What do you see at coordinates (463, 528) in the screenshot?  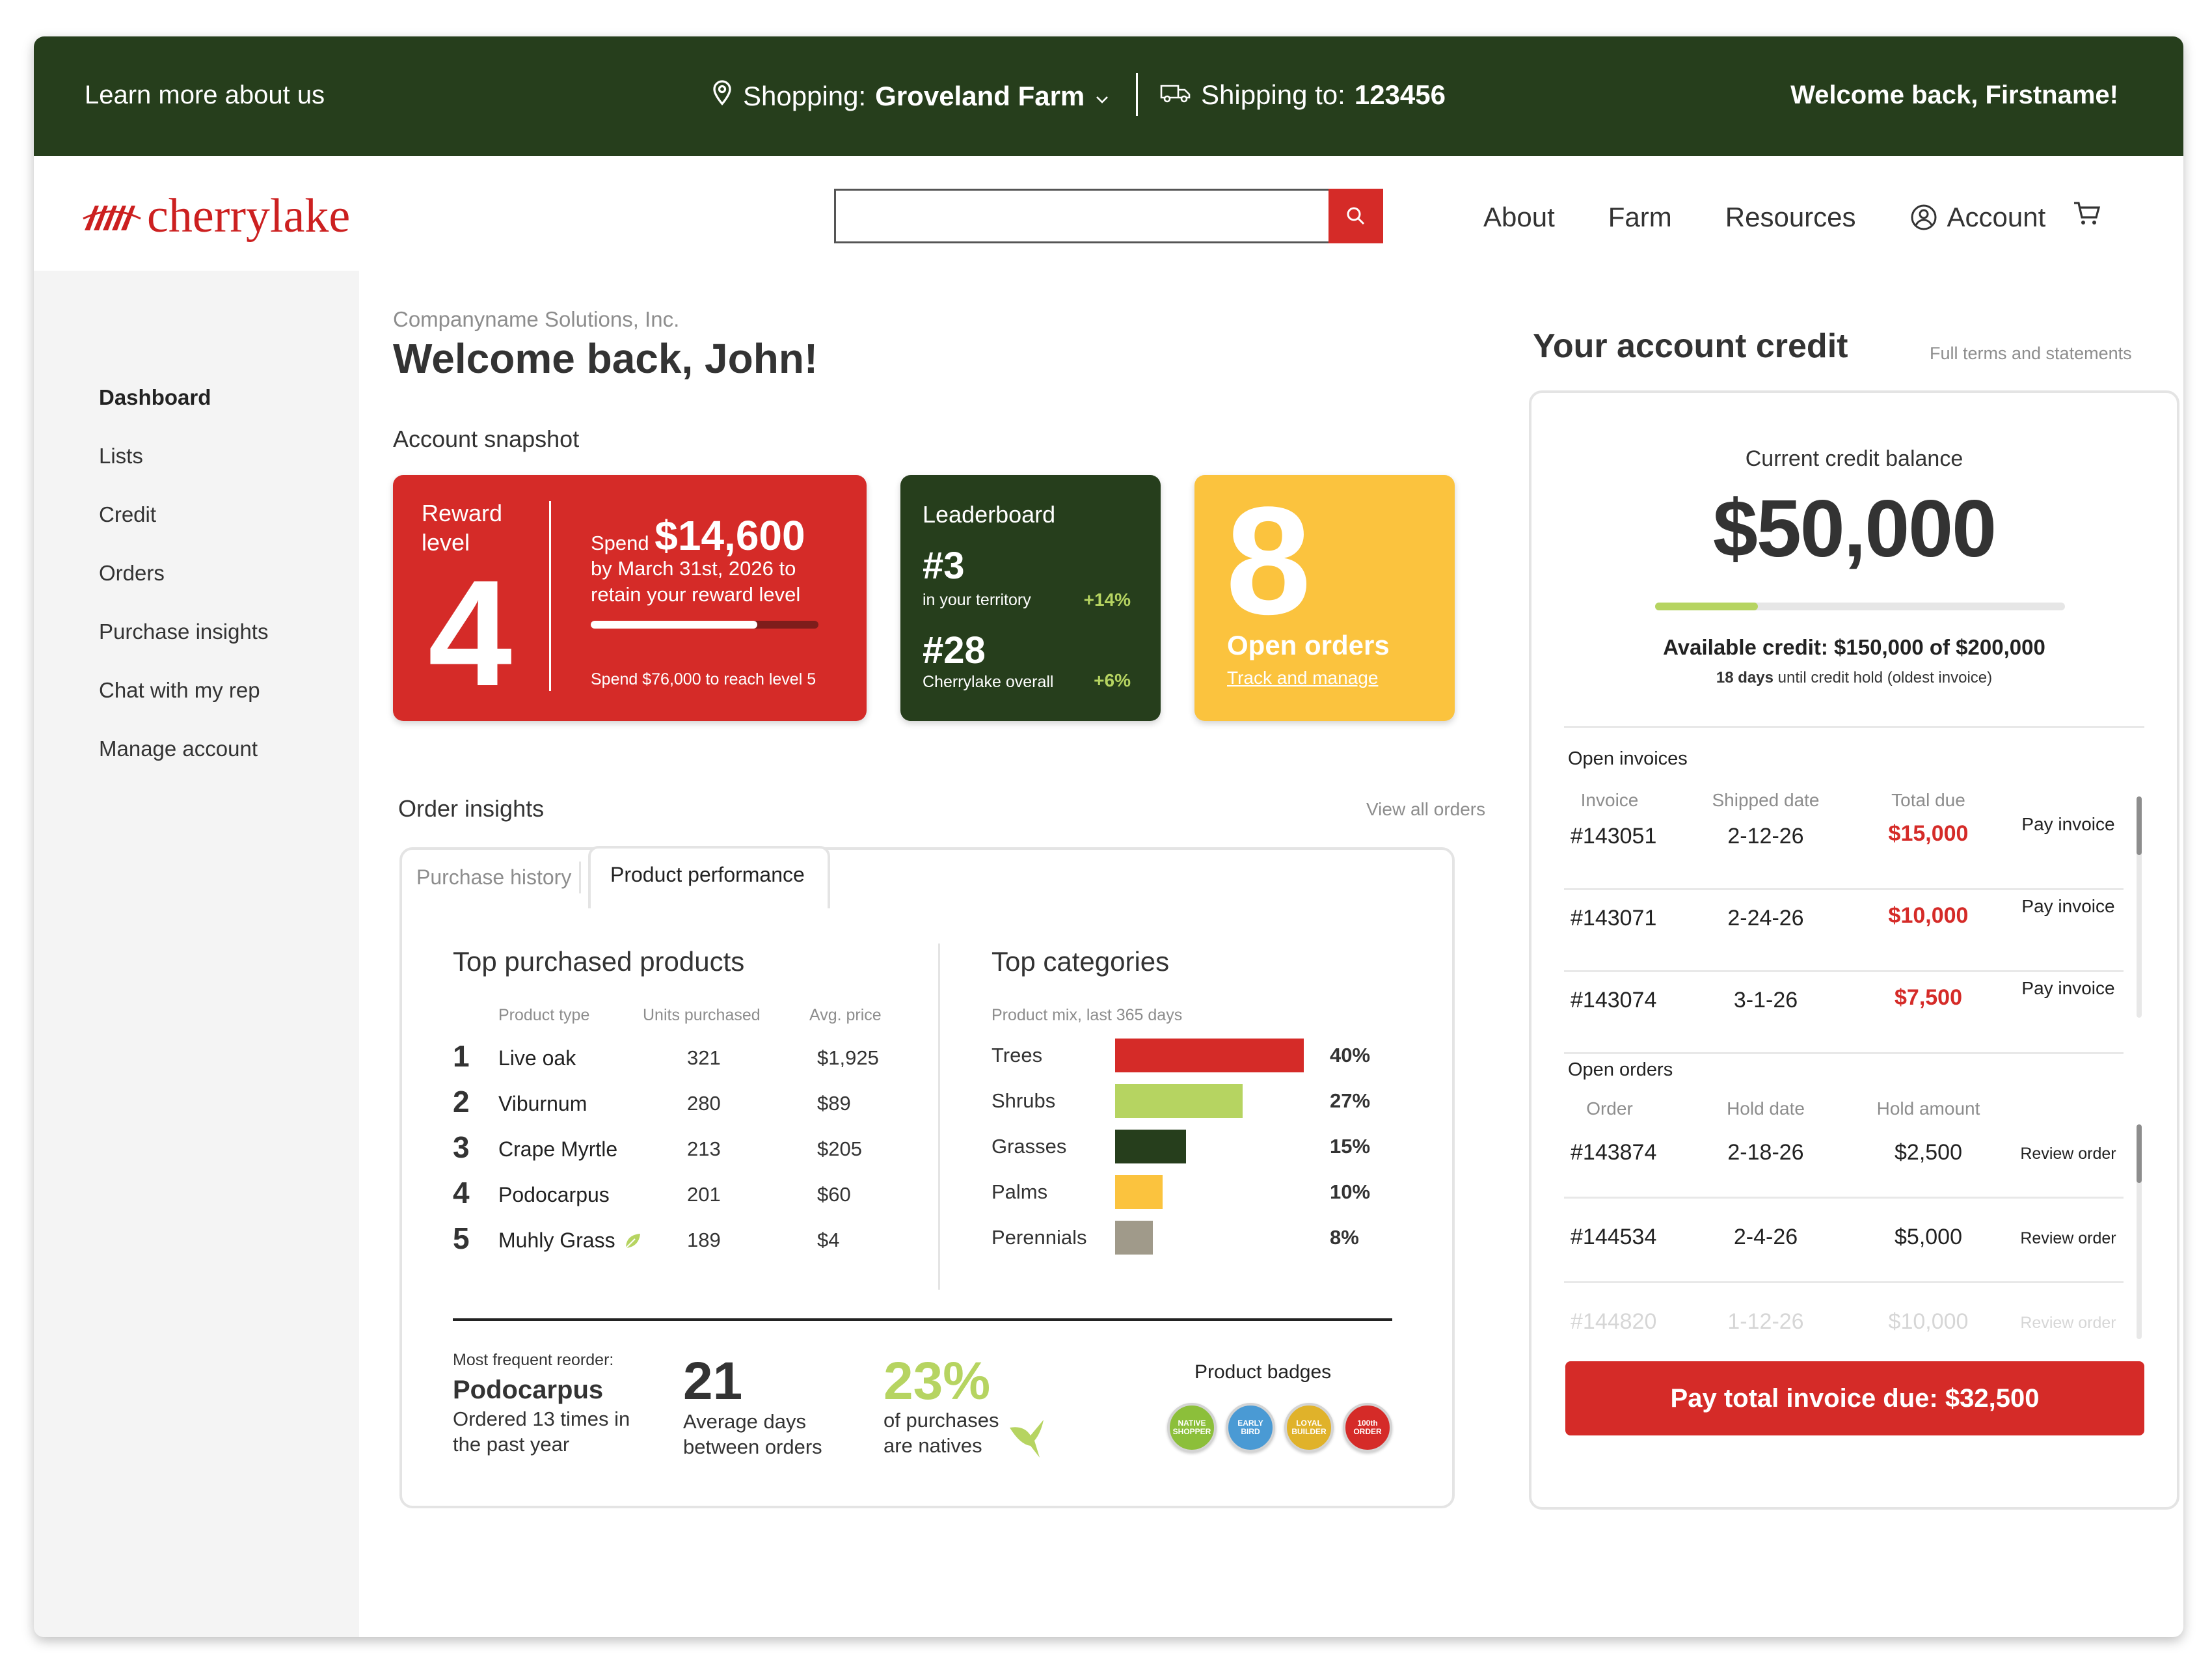 I see `reward-level-label: Reward level` at bounding box center [463, 528].